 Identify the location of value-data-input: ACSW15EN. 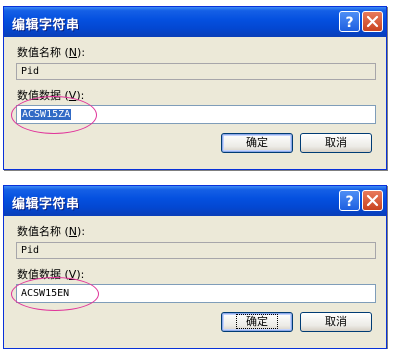
(196, 293).